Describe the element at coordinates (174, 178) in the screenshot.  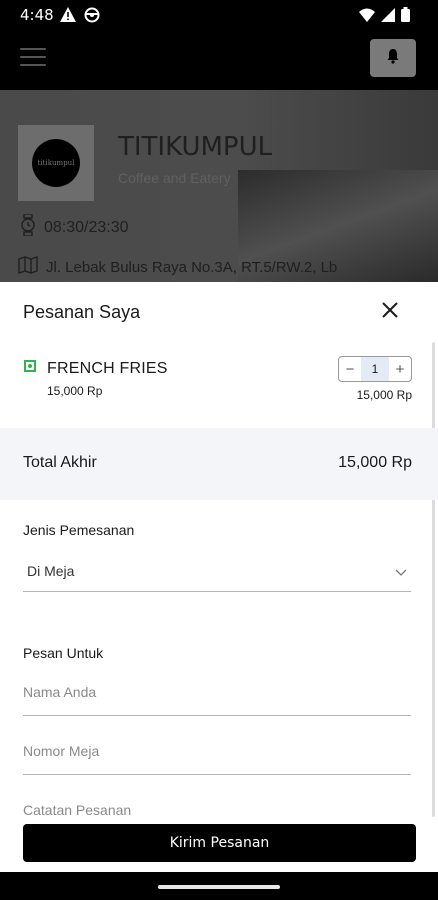
I see `store-tagline: Coffee and Eatery` at that location.